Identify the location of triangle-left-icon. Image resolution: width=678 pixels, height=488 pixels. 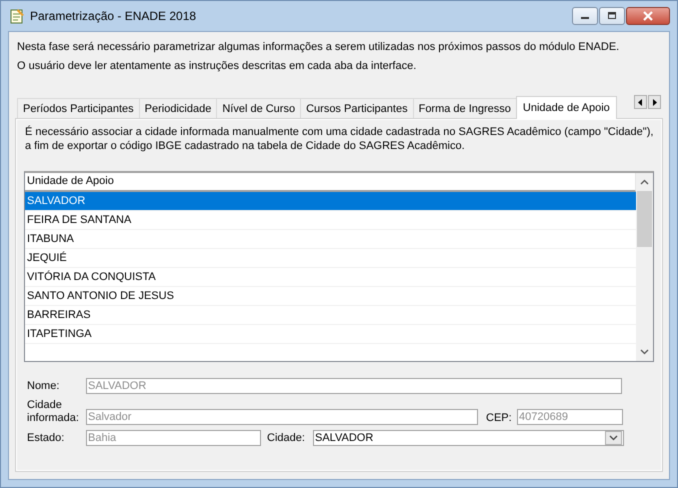
(640, 102).